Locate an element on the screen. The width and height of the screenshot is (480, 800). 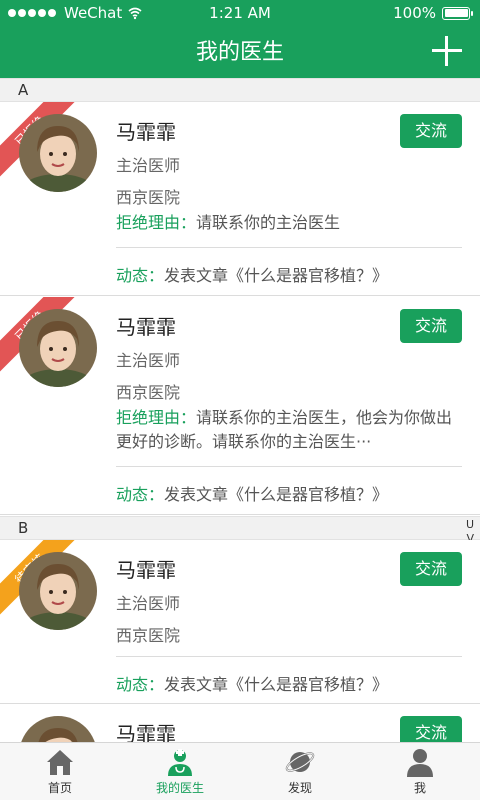
reject-reason: 拒绝理由：请联系你的主治医生，他会为你做出更好的诊断。请联系你的主治医生··· is located at coordinates (289, 430).